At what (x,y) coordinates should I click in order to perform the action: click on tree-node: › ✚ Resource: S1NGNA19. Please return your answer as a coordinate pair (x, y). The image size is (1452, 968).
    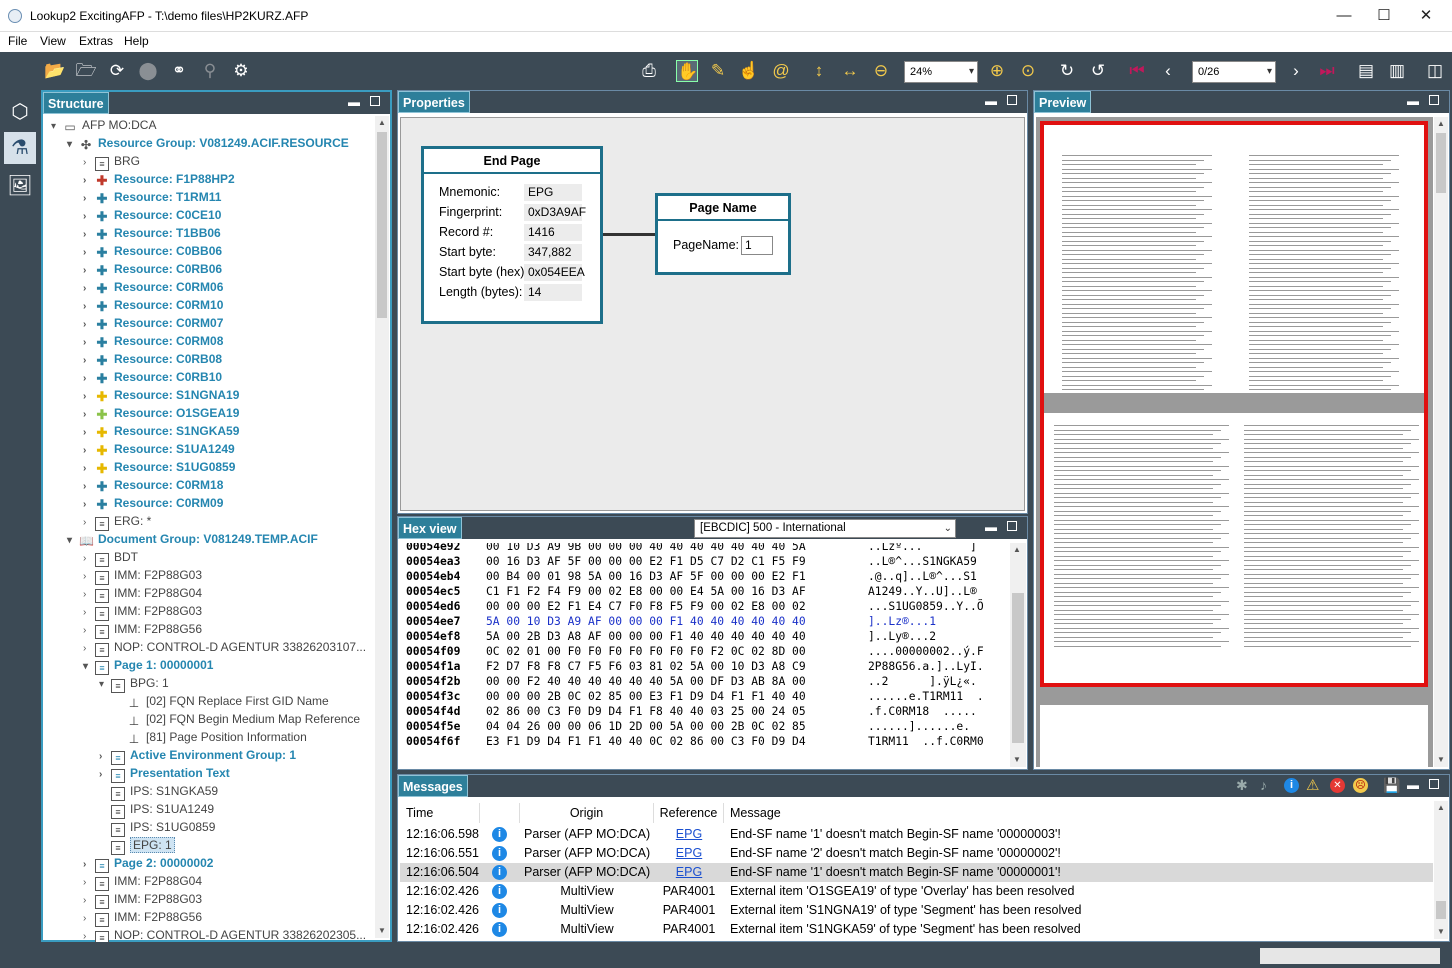
    Looking at the image, I should click on (161, 395).